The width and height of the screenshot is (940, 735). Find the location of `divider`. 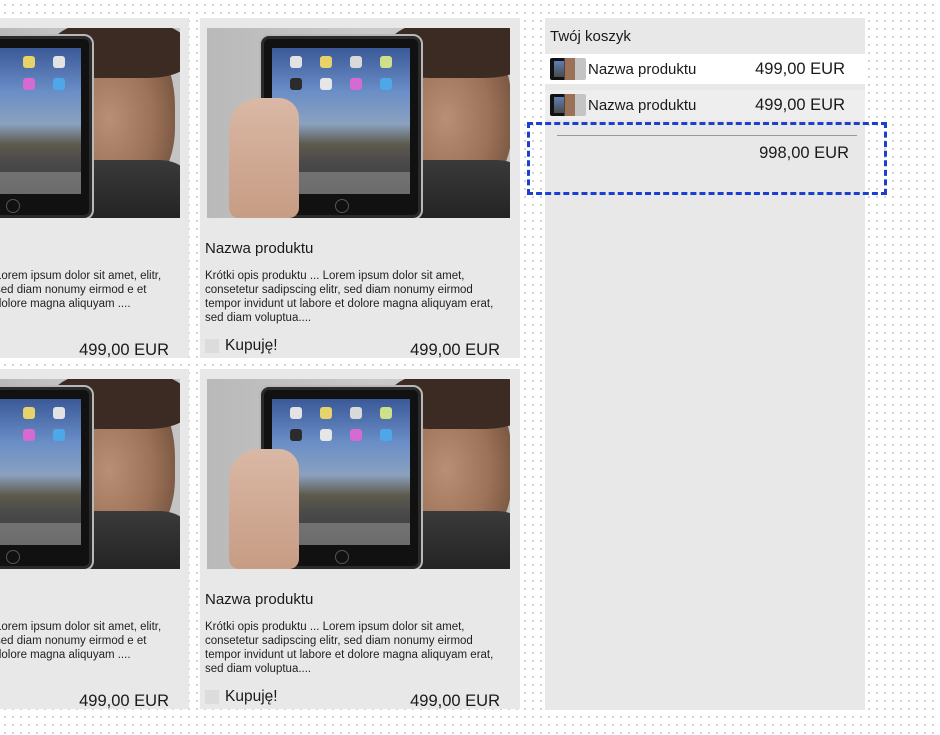

divider is located at coordinates (707, 135).